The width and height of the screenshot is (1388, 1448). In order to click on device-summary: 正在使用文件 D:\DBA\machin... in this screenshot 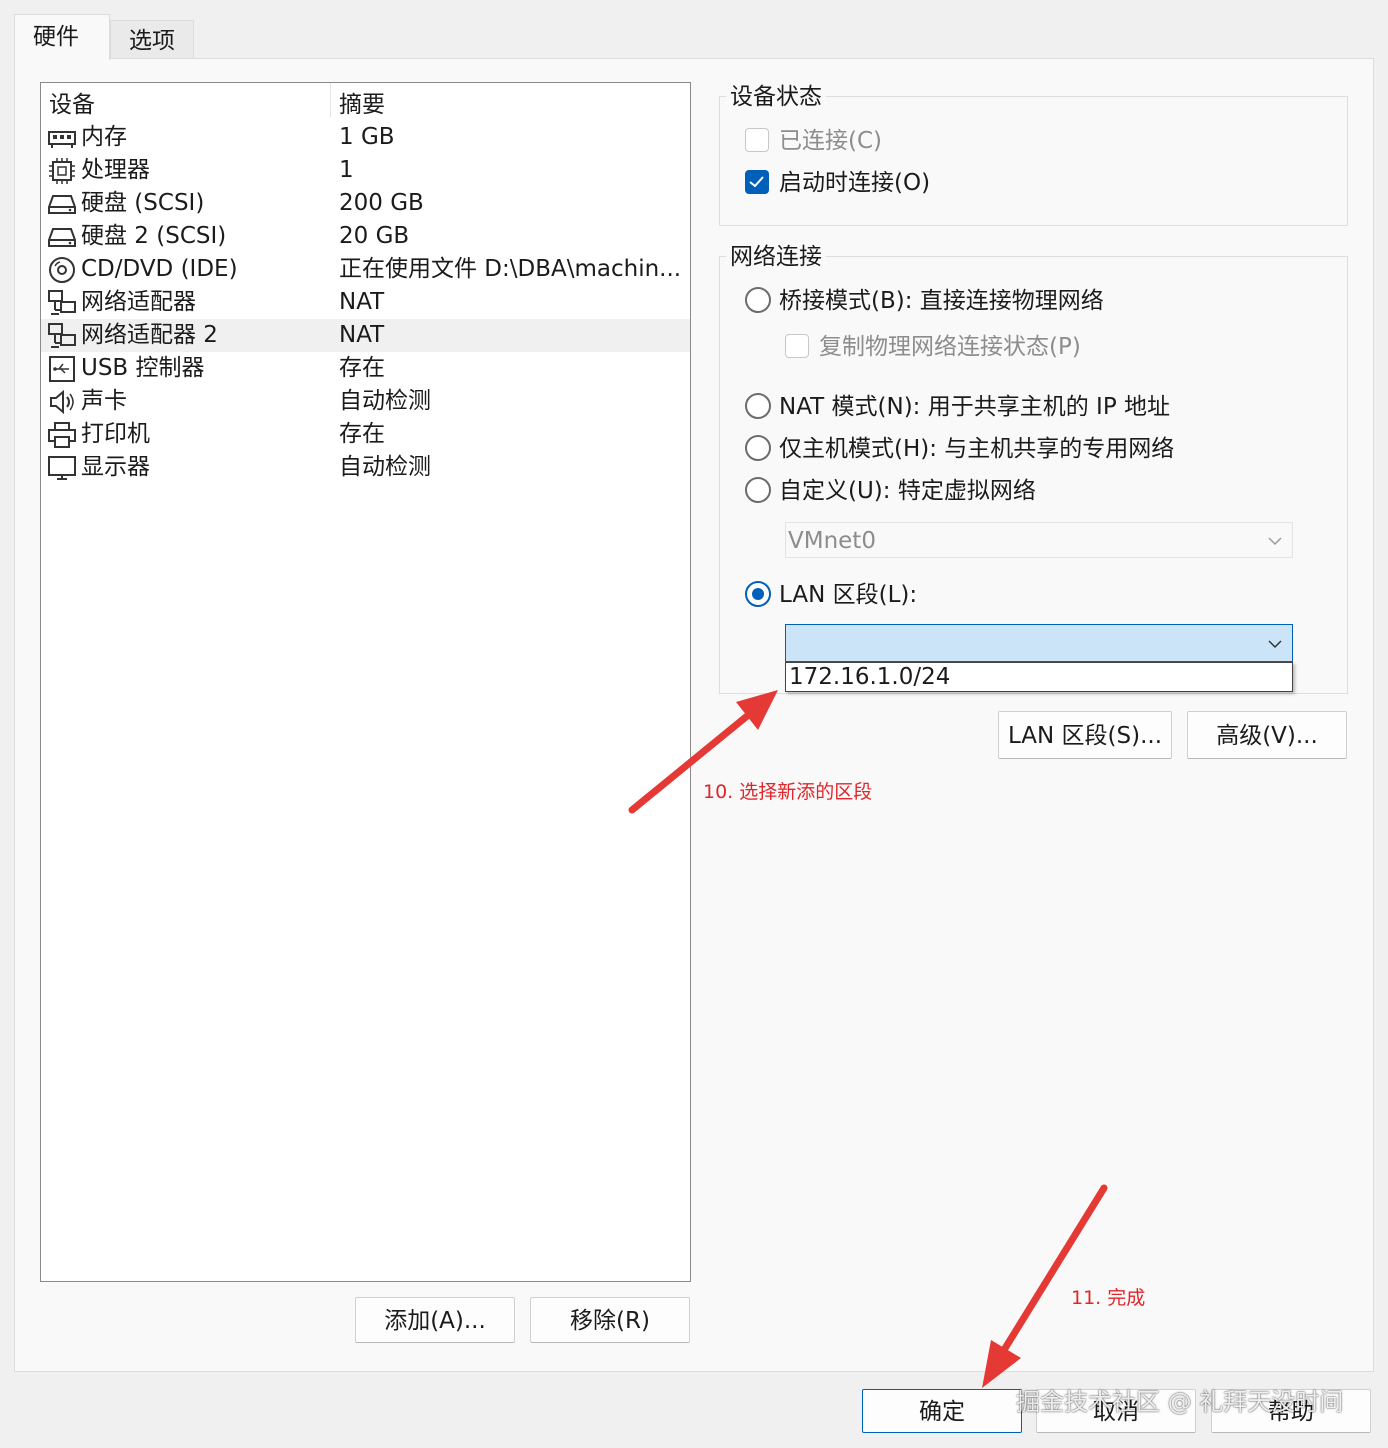, I will do `click(509, 269)`.